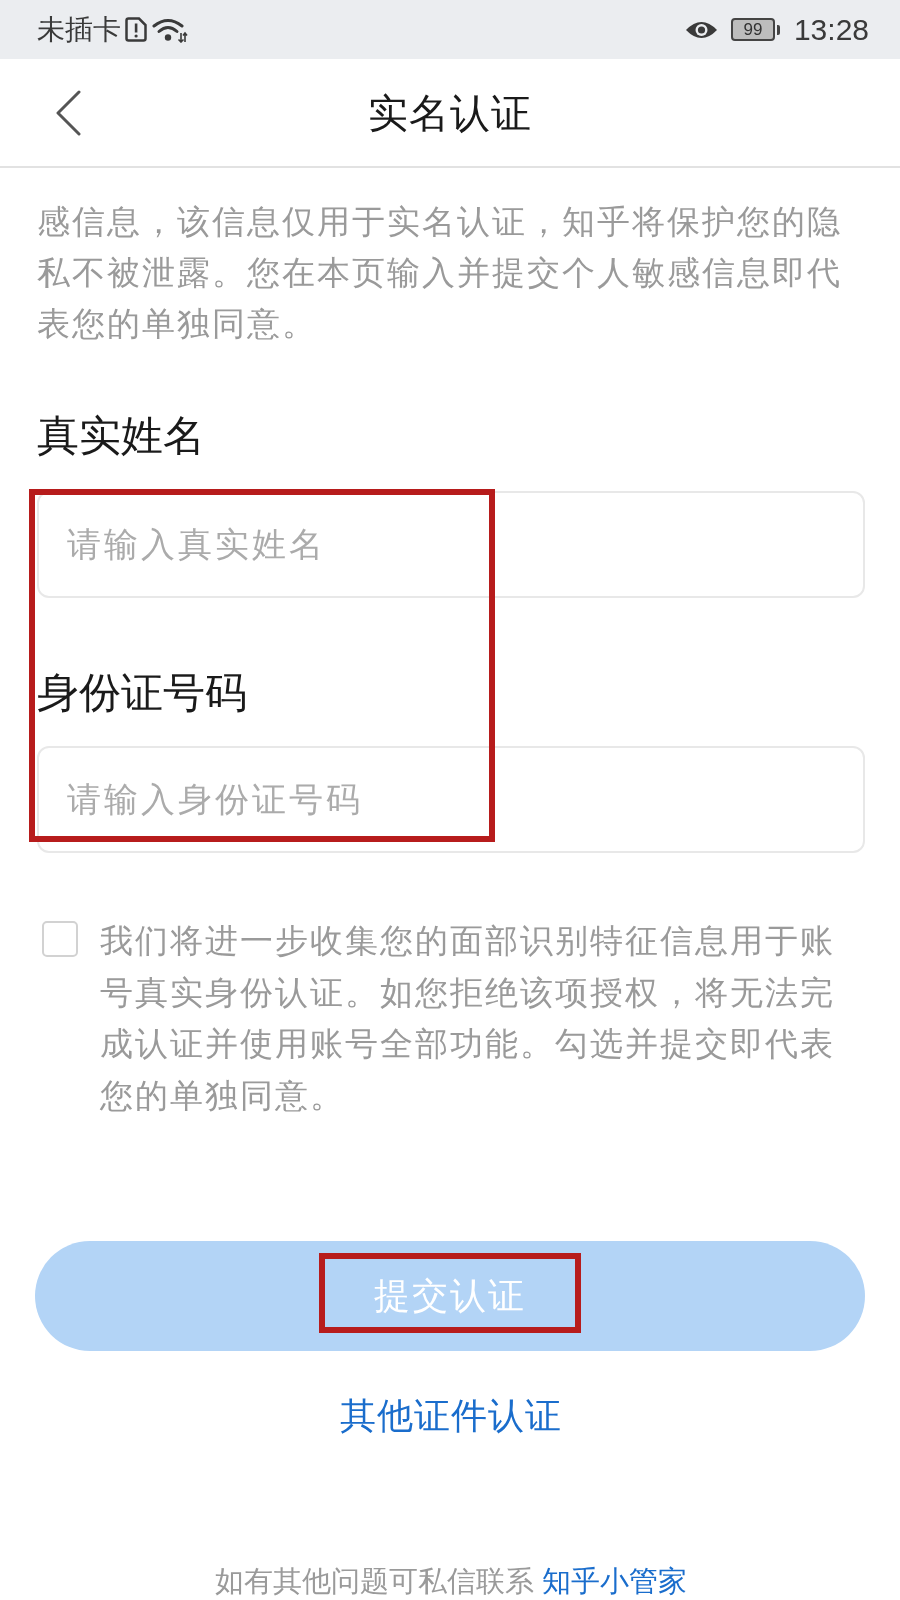 The image size is (900, 1600). What do you see at coordinates (450, 113) in the screenshot?
I see `page-title: 实名认证` at bounding box center [450, 113].